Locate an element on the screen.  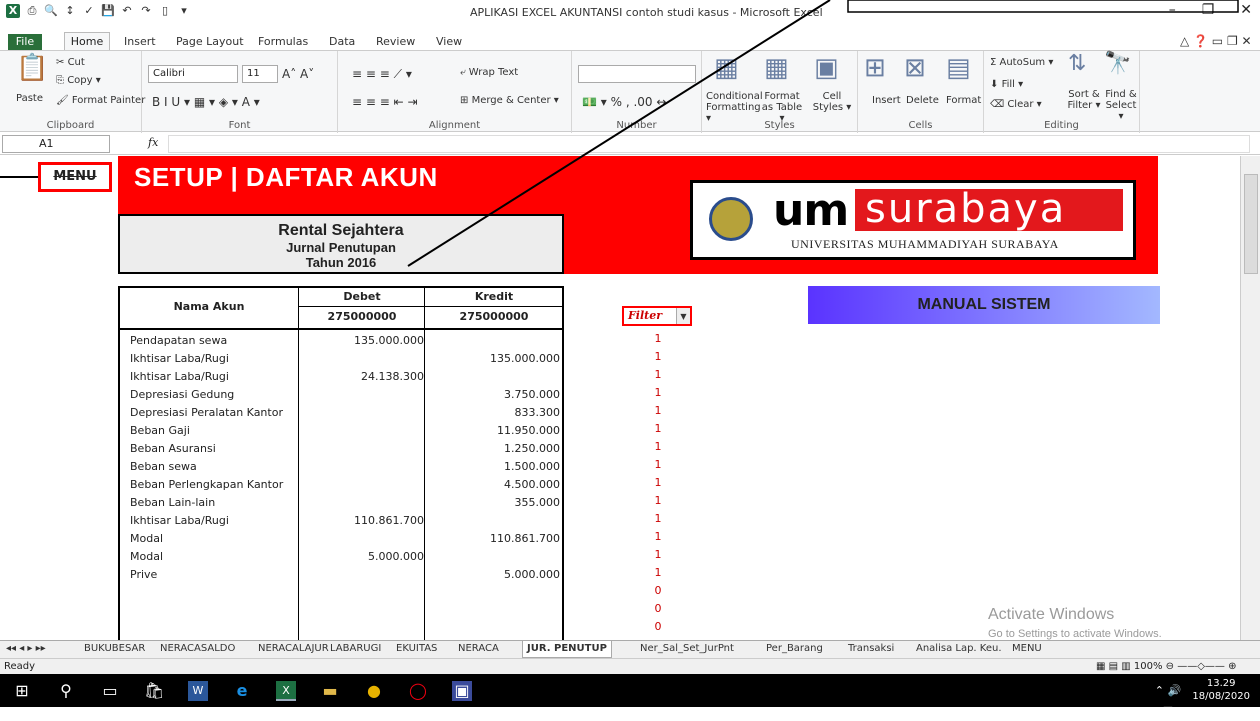
kredit-cell: 11.950.000 is located at coordinates (493, 431).